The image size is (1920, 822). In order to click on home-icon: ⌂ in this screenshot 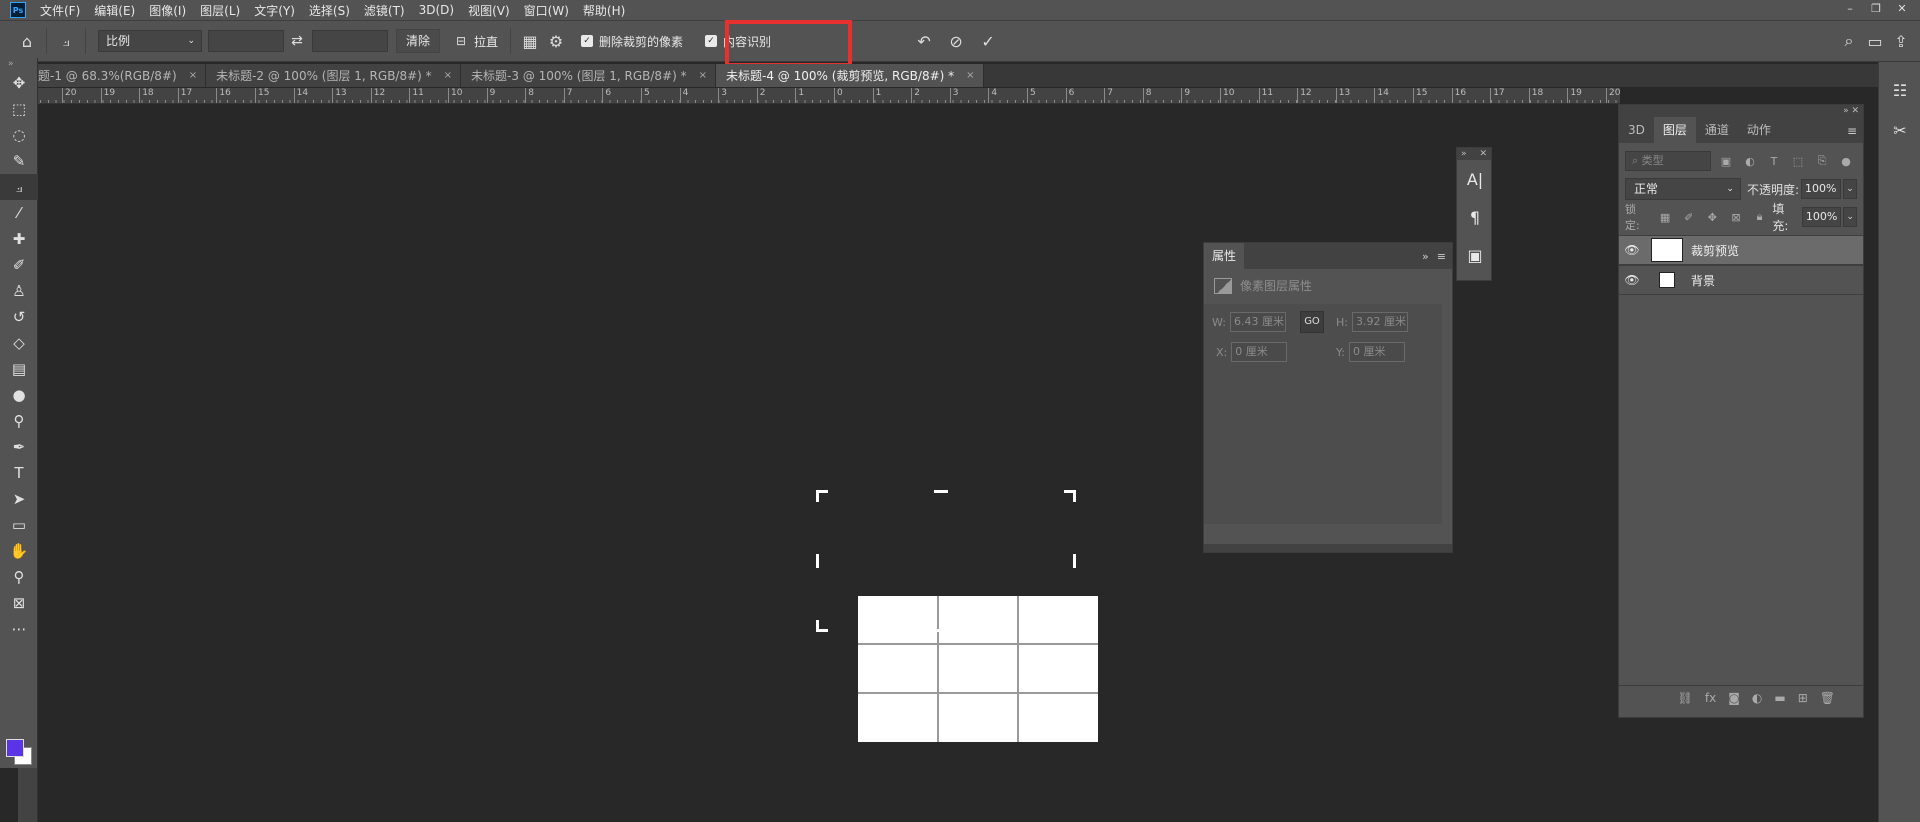, I will do `click(27, 41)`.